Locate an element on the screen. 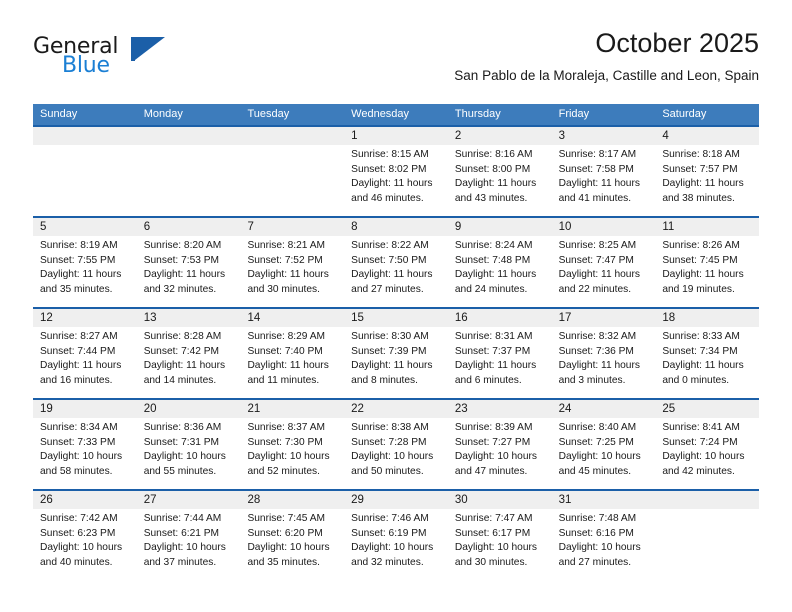  day-number: 3 is located at coordinates (604, 136).